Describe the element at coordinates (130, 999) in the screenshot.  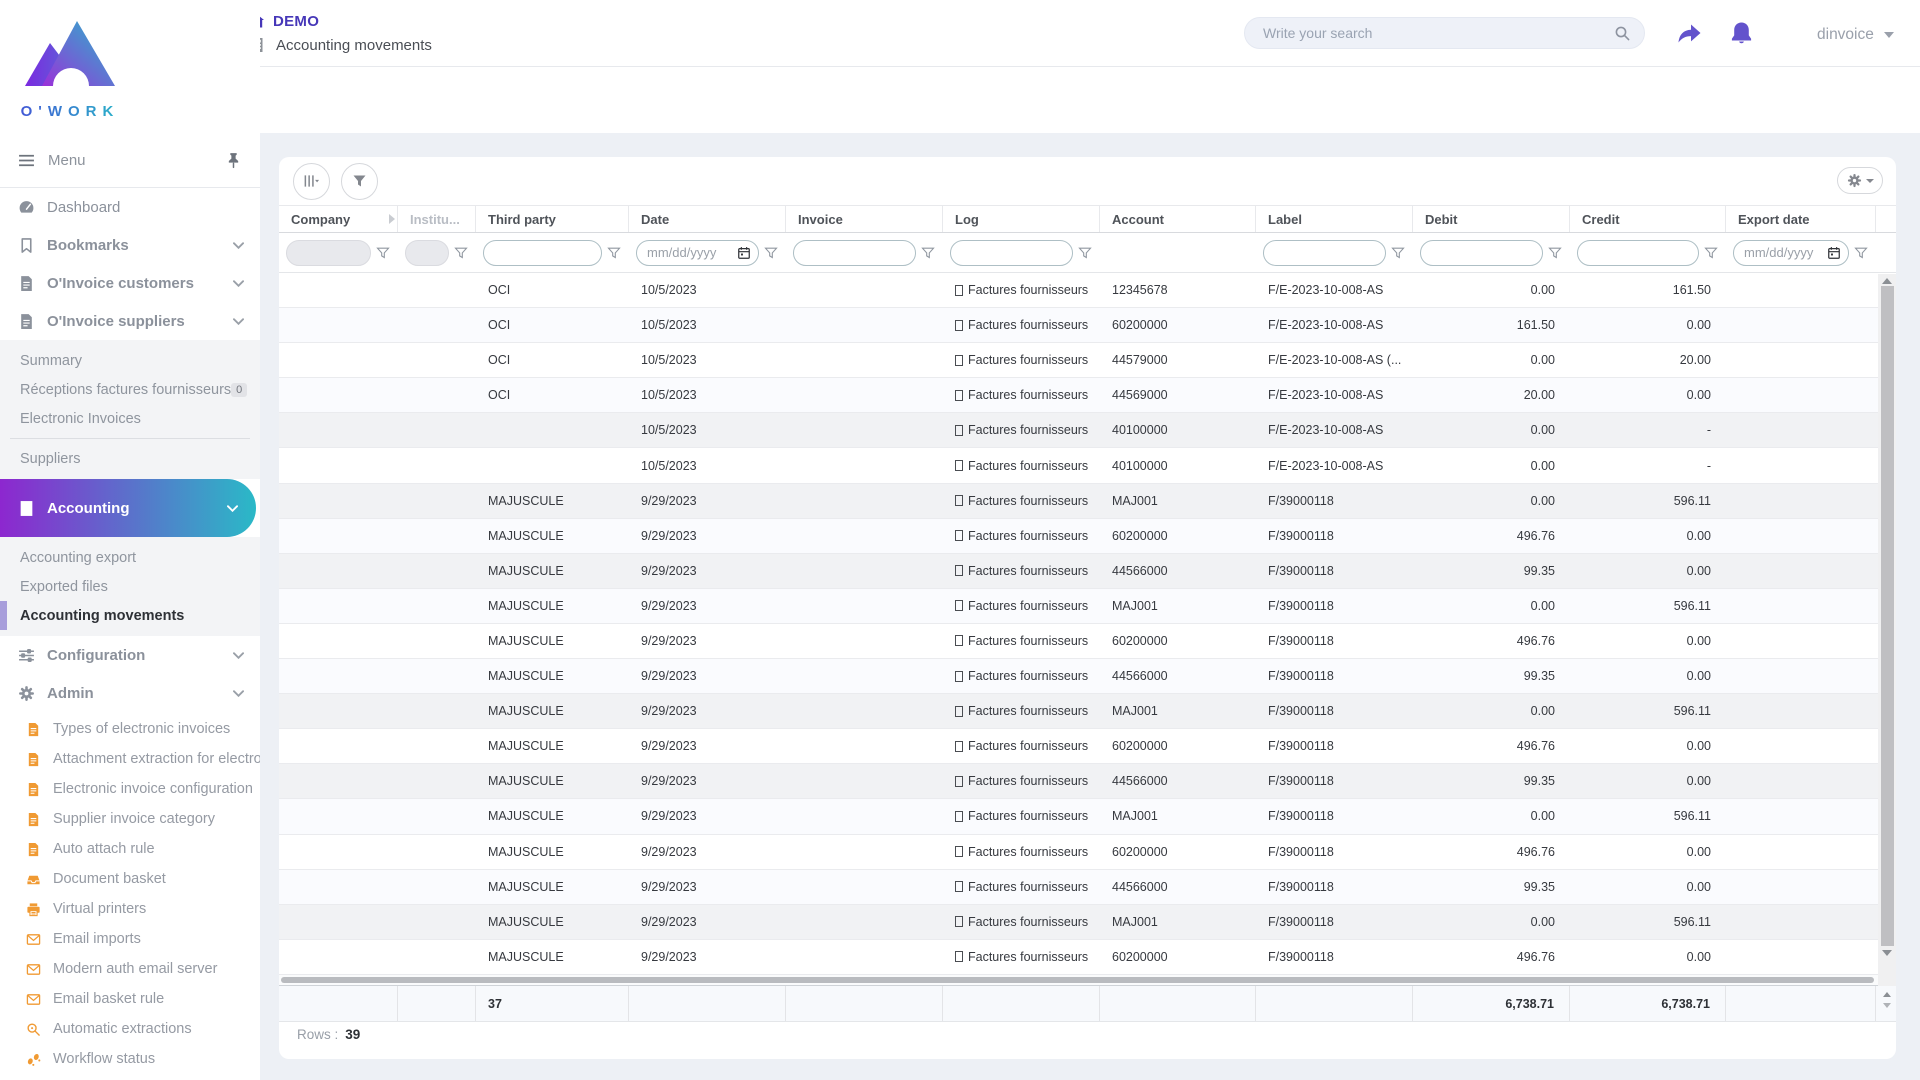
I see `submenu-item-email-basket-rule: Email basket rule` at that location.